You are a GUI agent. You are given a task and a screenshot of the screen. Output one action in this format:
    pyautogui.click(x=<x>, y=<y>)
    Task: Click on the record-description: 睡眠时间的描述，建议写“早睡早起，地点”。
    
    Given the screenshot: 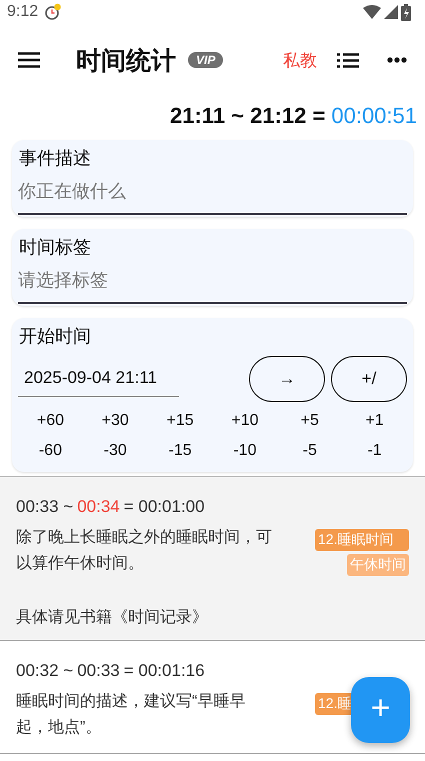 What is the action you would take?
    pyautogui.click(x=131, y=715)
    